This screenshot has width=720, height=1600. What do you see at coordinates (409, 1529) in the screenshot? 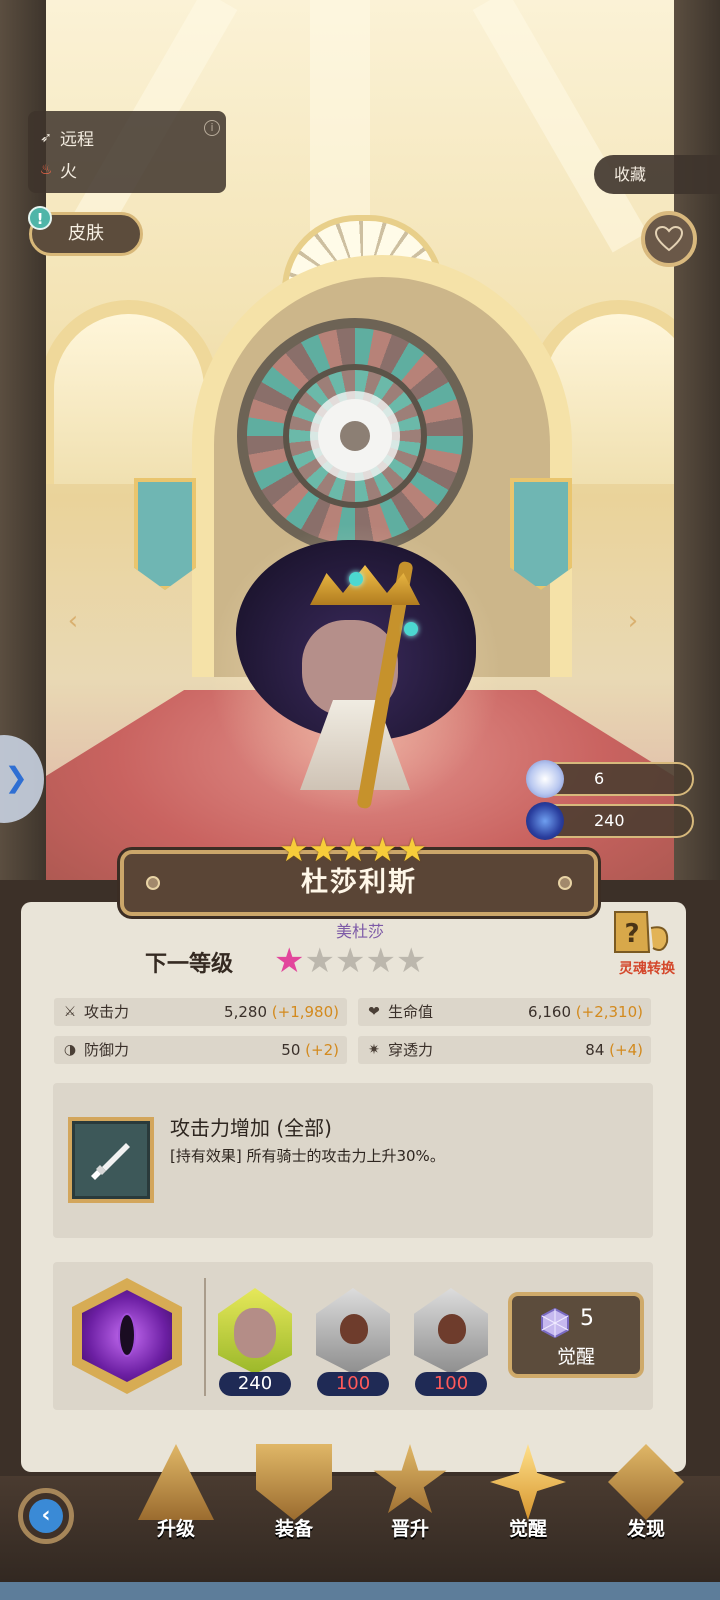
I see `nav-label: 晋升` at bounding box center [409, 1529].